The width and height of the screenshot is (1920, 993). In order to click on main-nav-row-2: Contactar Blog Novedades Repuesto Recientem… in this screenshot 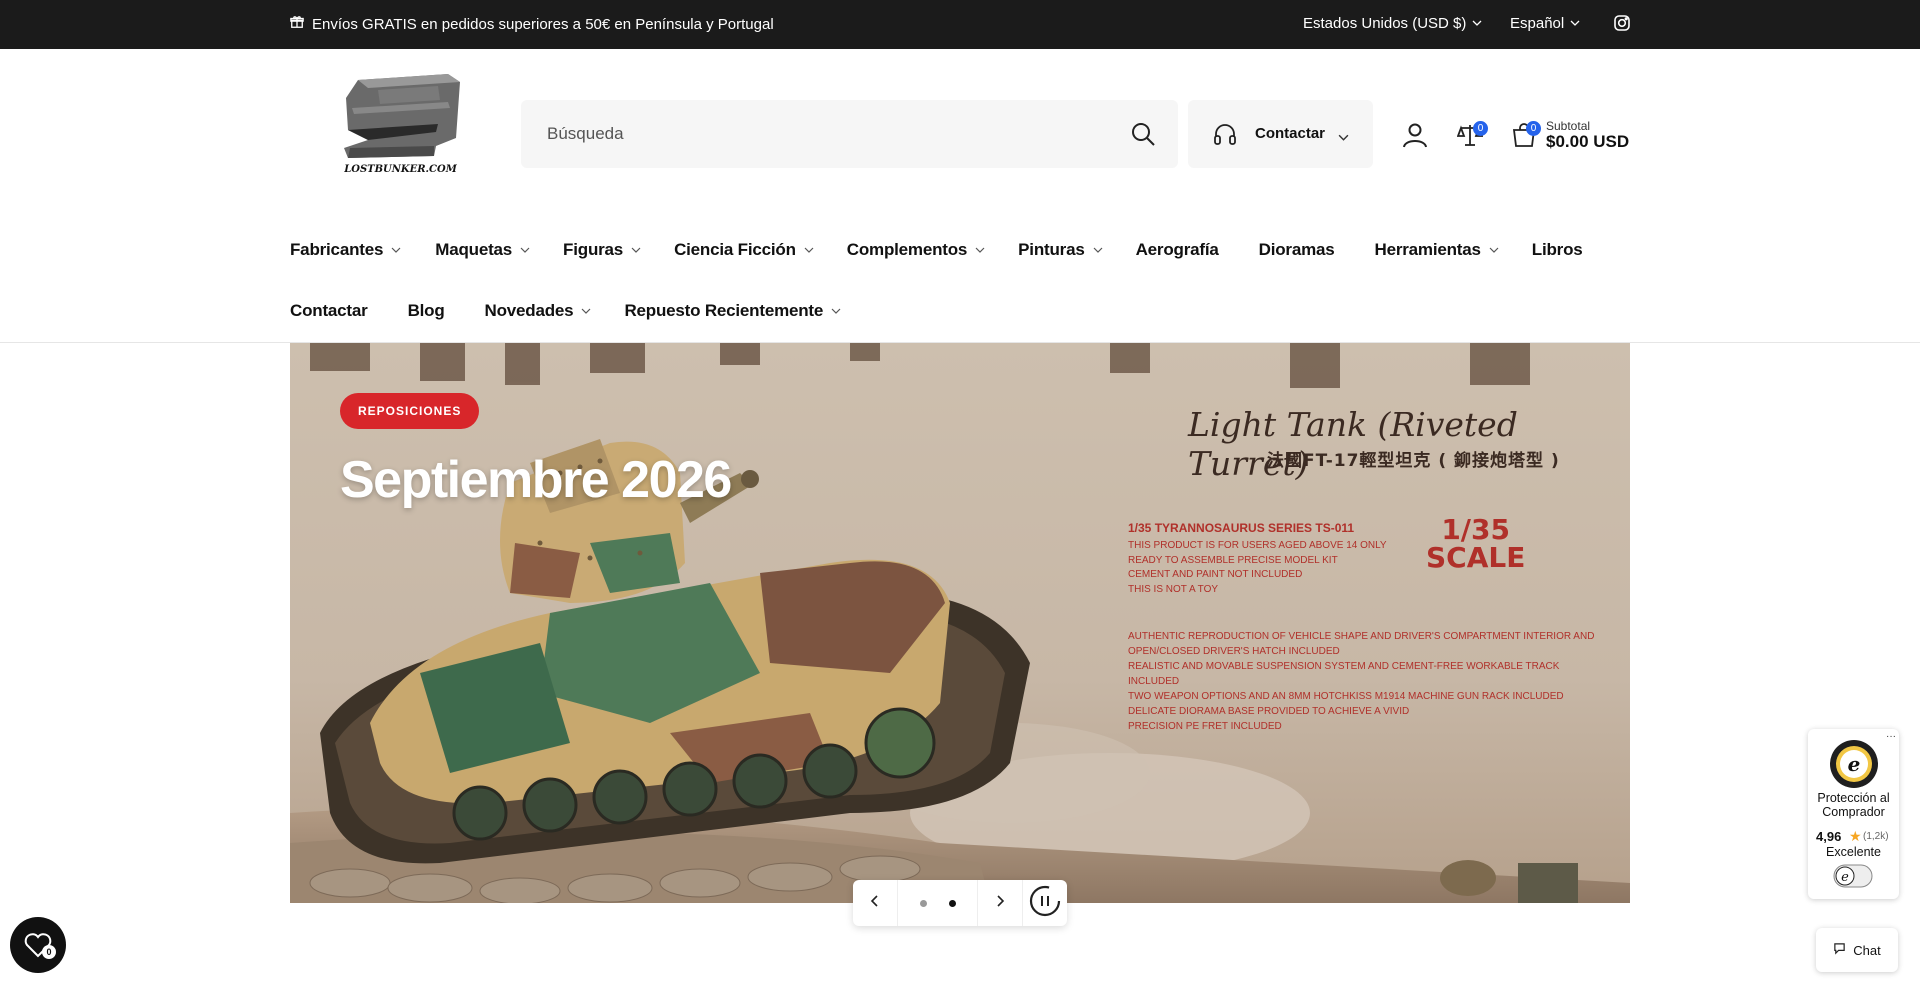, I will do `click(565, 311)`.